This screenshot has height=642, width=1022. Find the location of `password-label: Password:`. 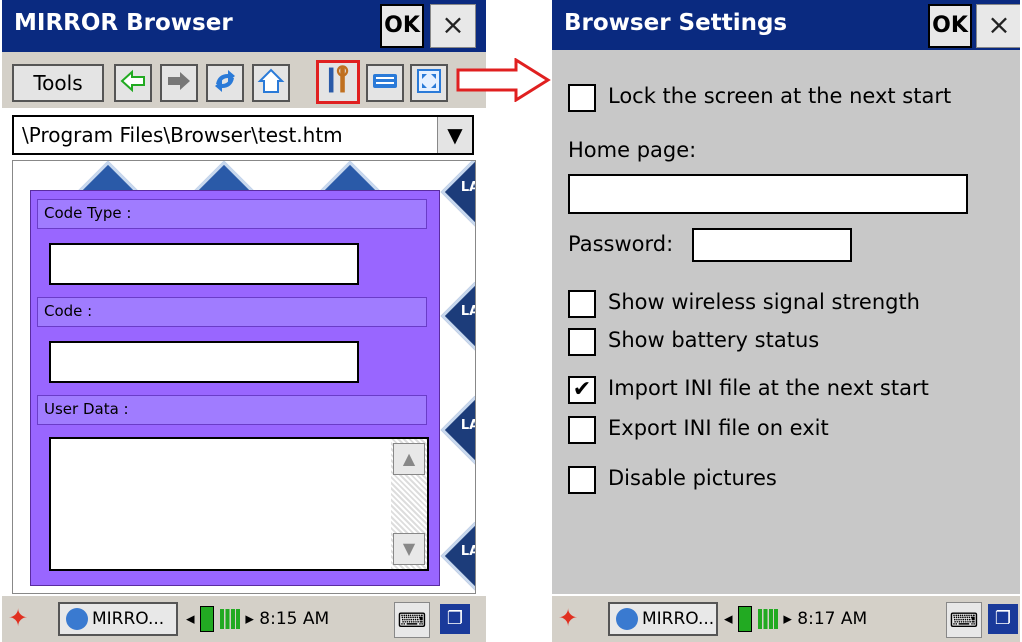

password-label: Password: is located at coordinates (621, 244).